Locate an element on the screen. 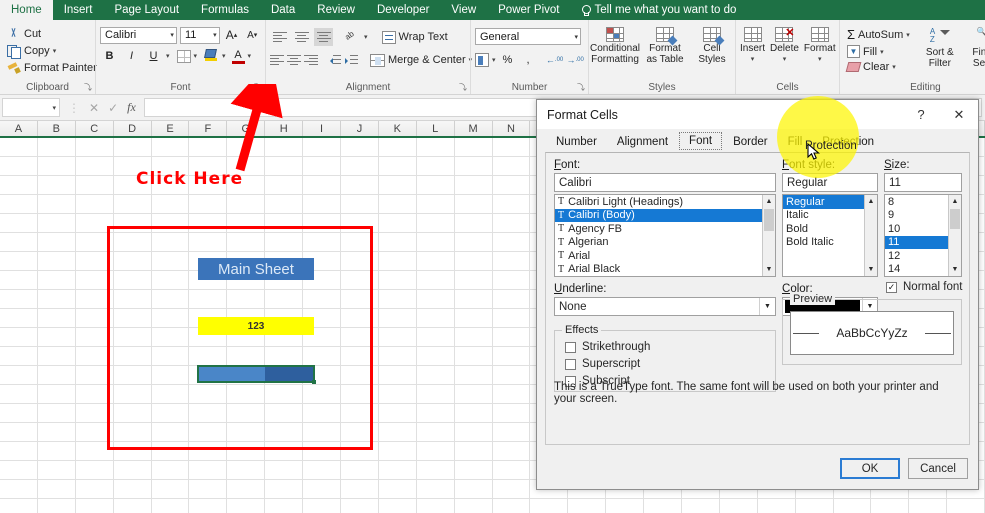 This screenshot has height=513, width=985. ribbon-tab-formulas: Formulas is located at coordinates (225, 10).